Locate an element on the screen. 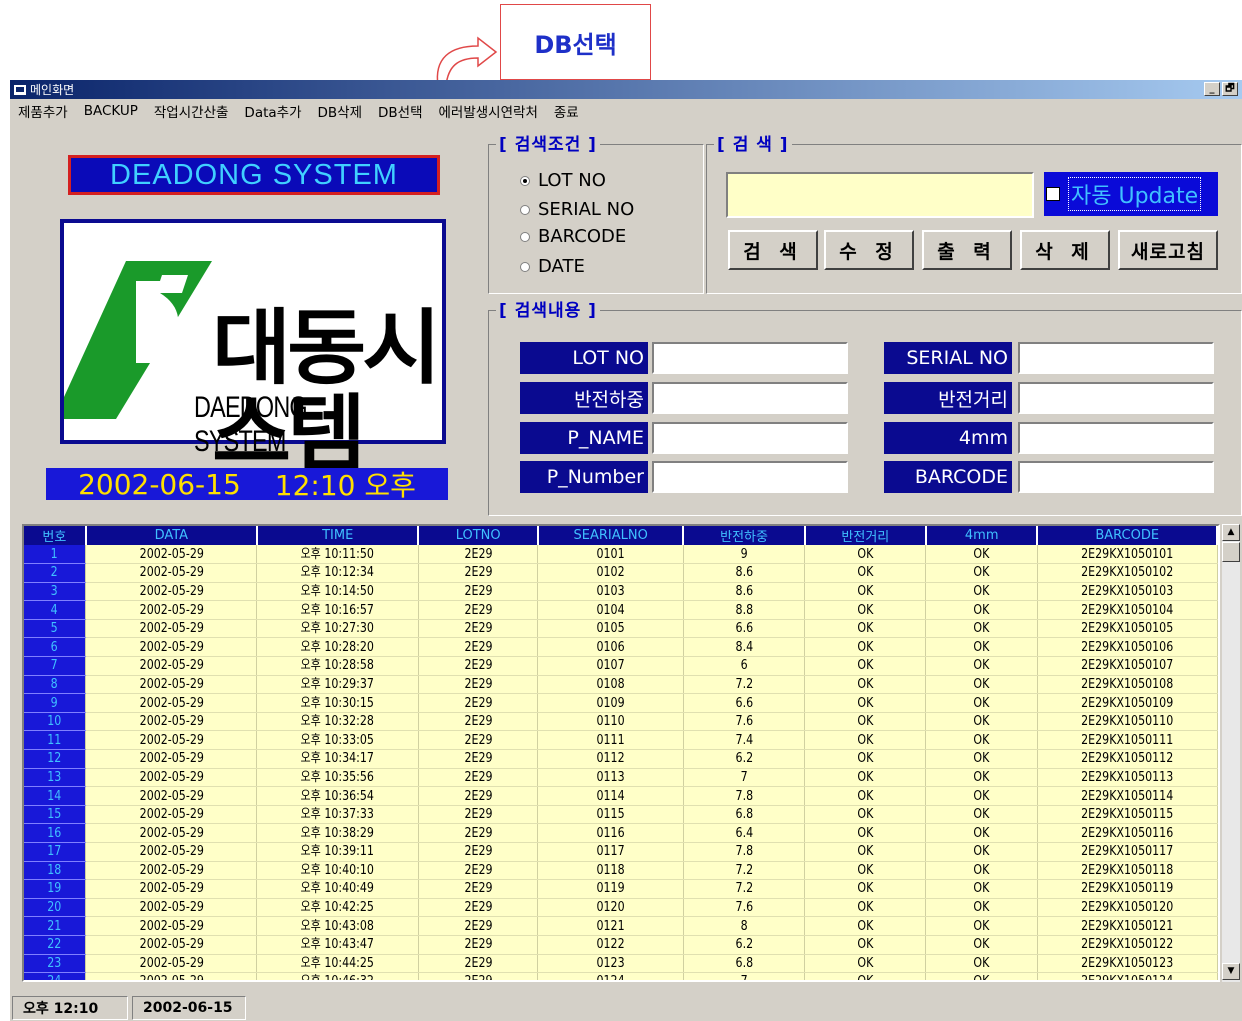 Image resolution: width=1242 pixels, height=1021 pixels. search-button: 검 색 is located at coordinates (773, 250).